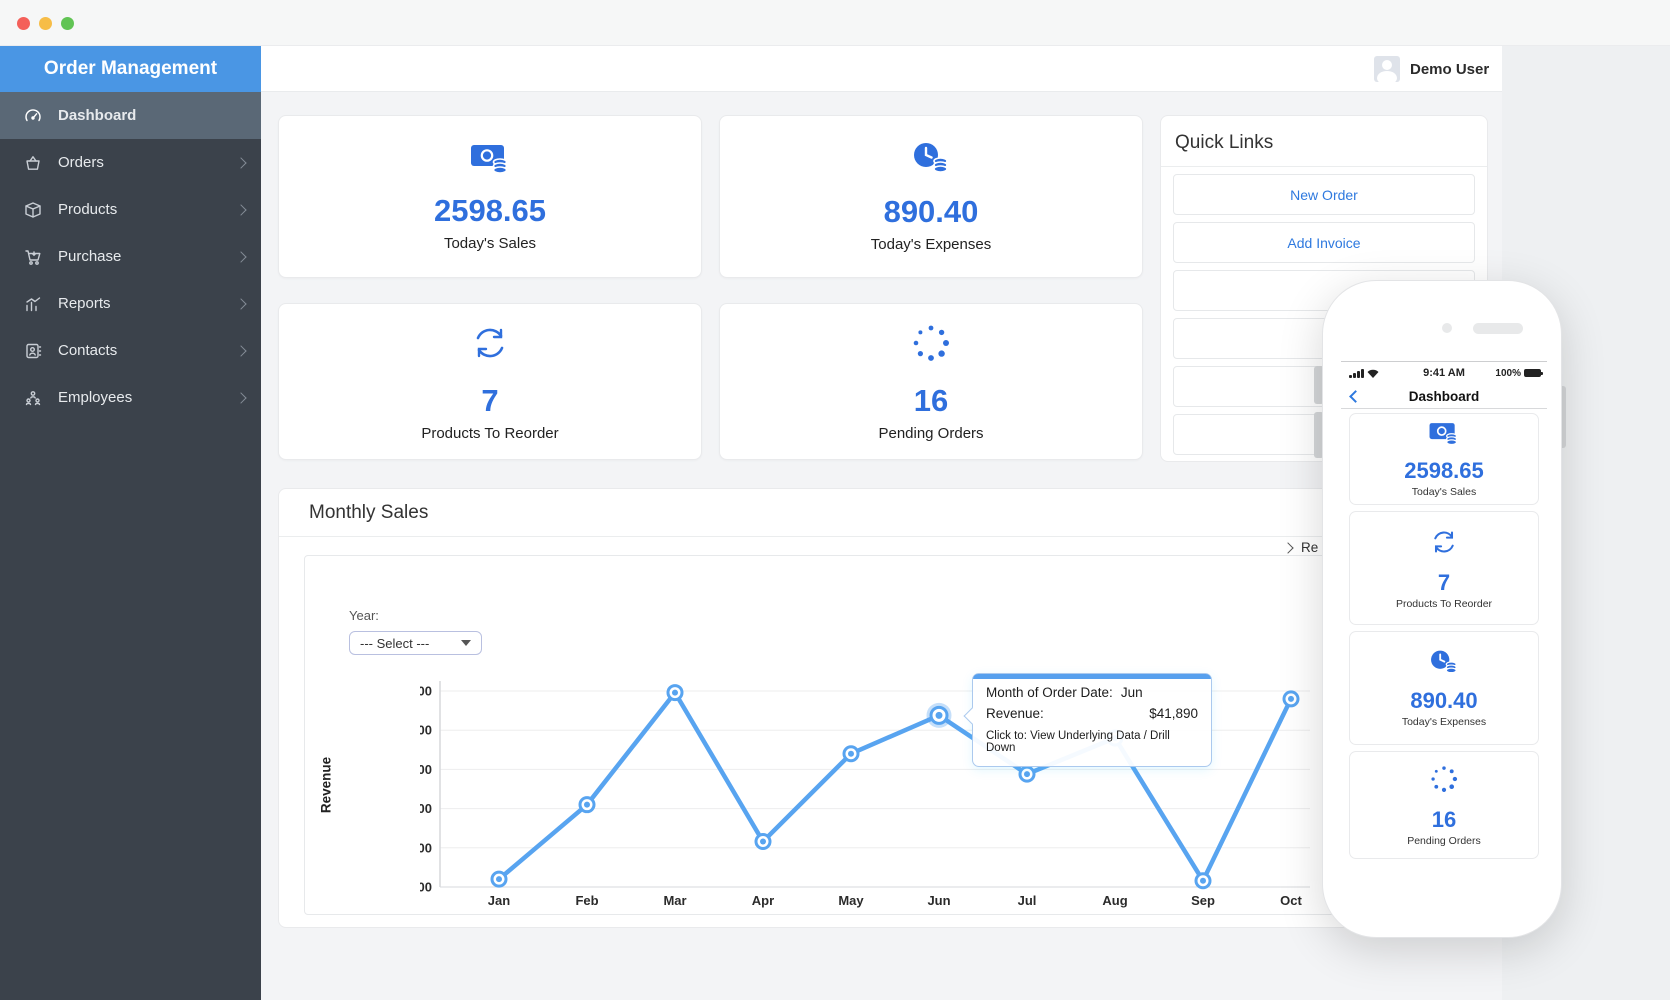 This screenshot has width=1670, height=1000. Describe the element at coordinates (130, 209) in the screenshot. I see `sidebar-item-products: Products` at that location.